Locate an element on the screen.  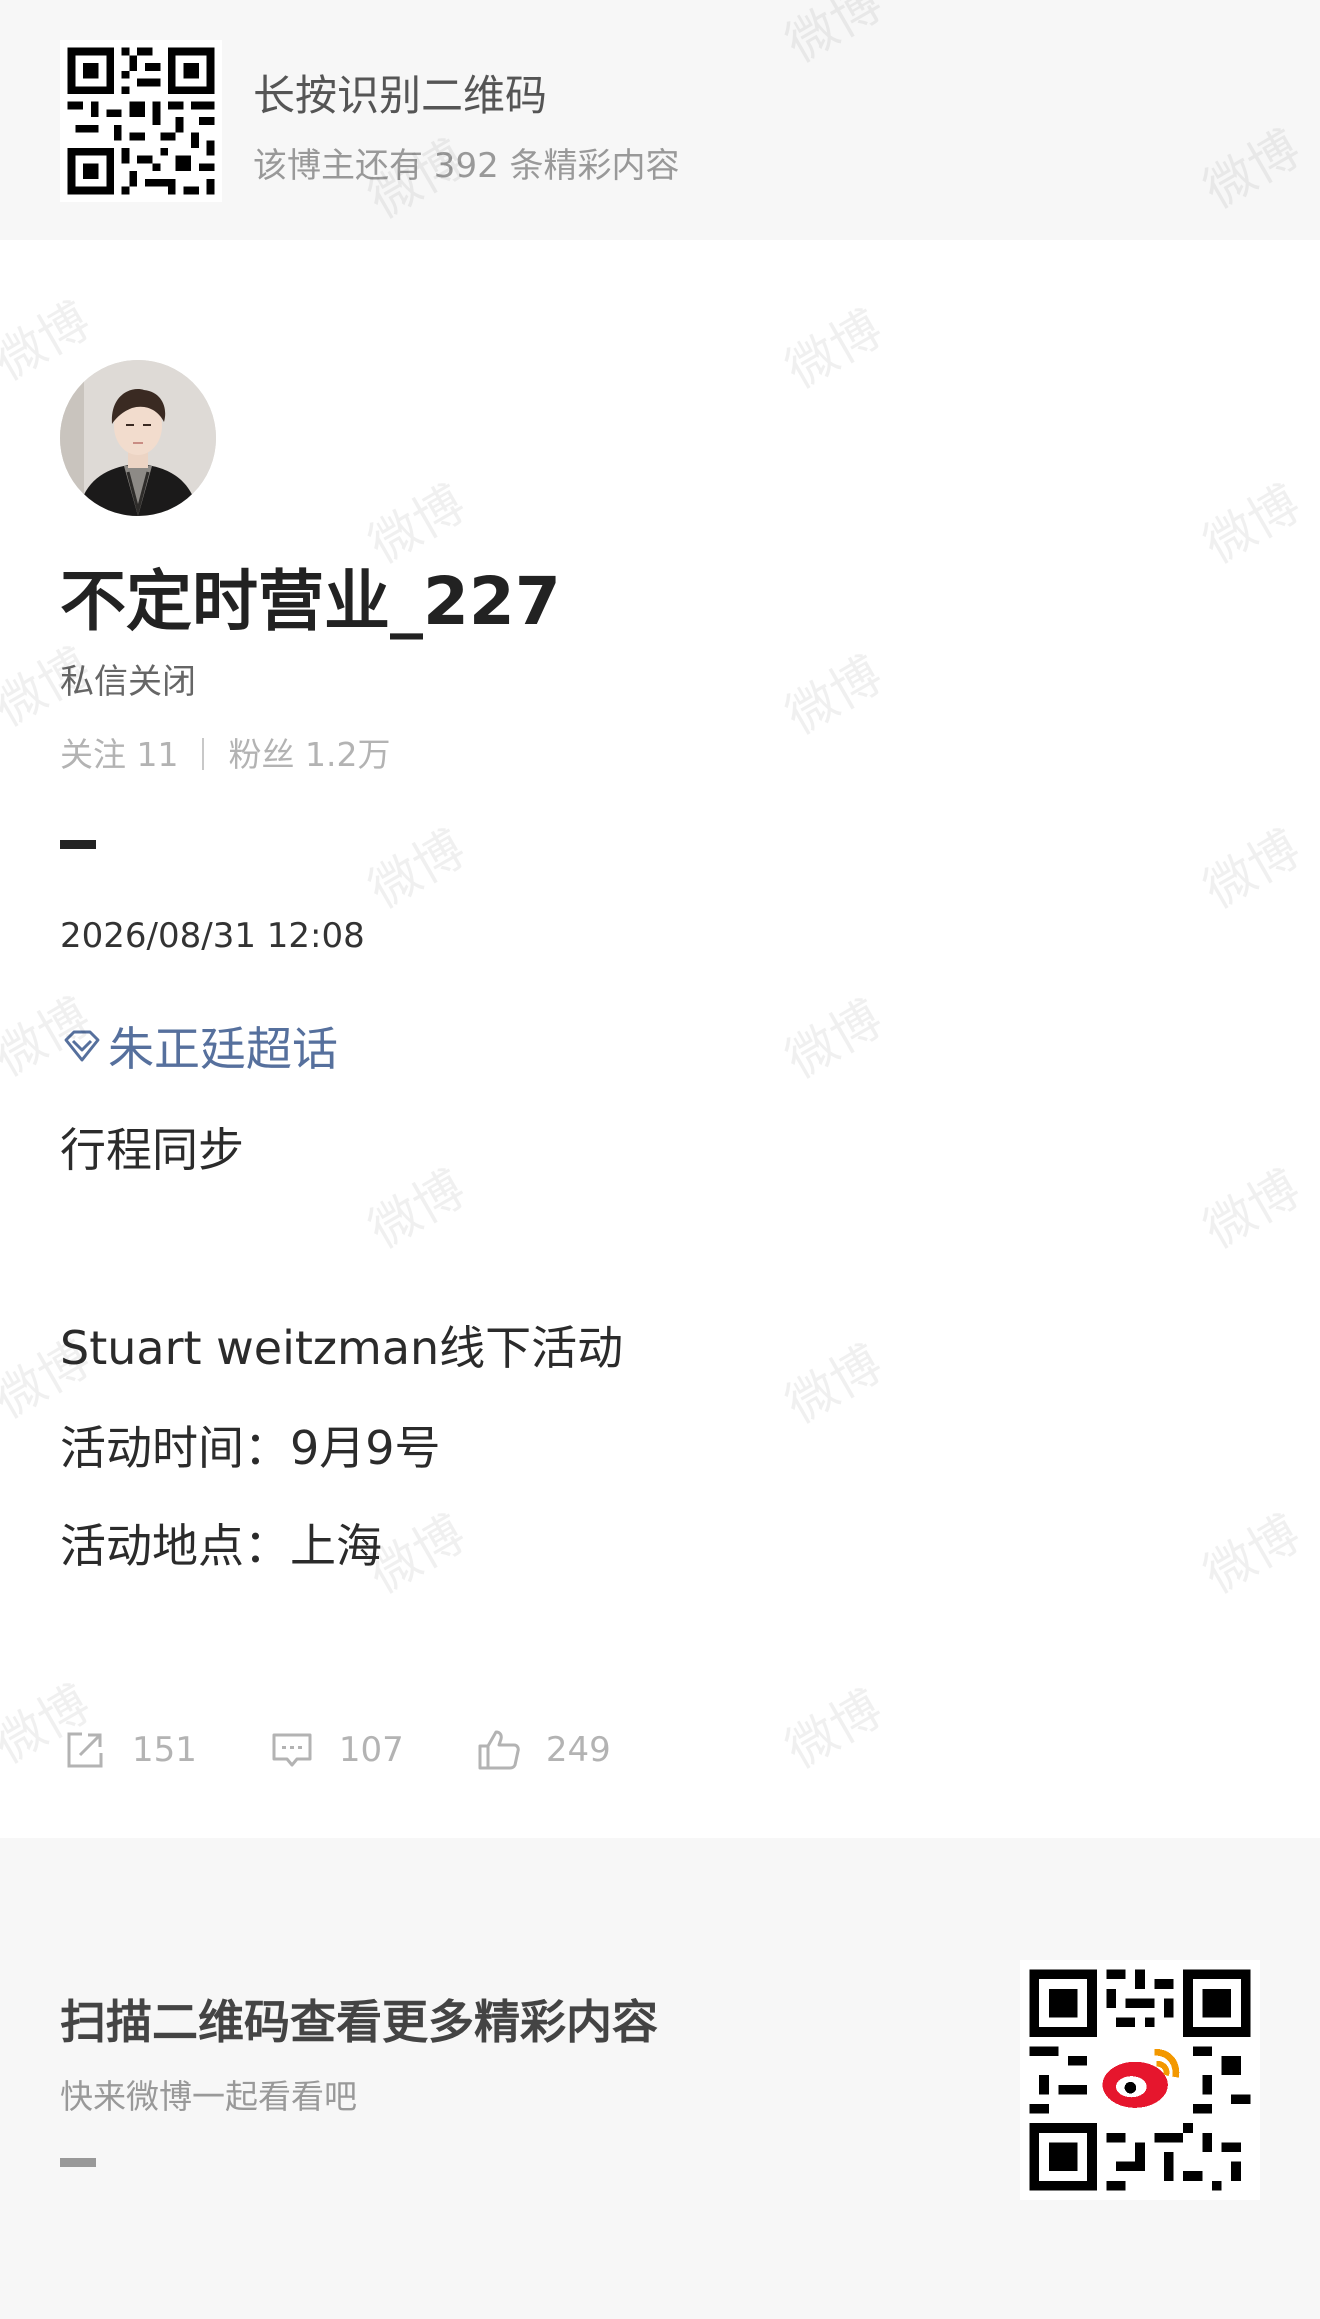
follow-stats: 关注 11 粉丝 1.2万 is located at coordinates (225, 752).